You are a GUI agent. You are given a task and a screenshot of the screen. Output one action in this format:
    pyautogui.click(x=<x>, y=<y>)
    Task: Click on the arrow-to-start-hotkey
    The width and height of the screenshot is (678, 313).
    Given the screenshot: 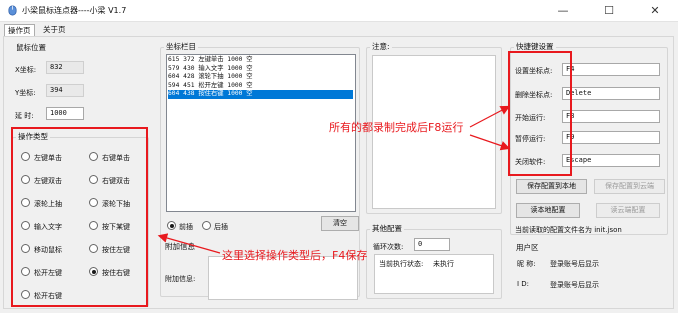 What is the action you would take?
    pyautogui.click(x=490, y=116)
    